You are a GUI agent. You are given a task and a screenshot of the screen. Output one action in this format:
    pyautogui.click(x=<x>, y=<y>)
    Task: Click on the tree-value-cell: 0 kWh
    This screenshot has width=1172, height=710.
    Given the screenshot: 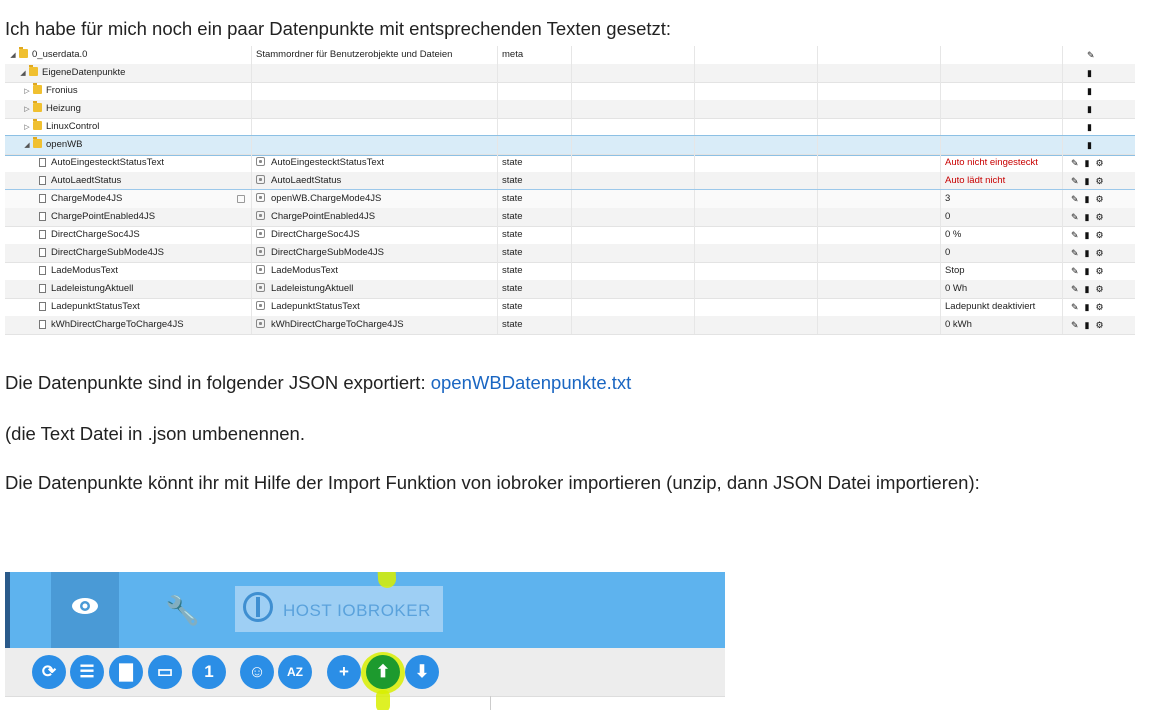 What is the action you would take?
    pyautogui.click(x=1002, y=325)
    